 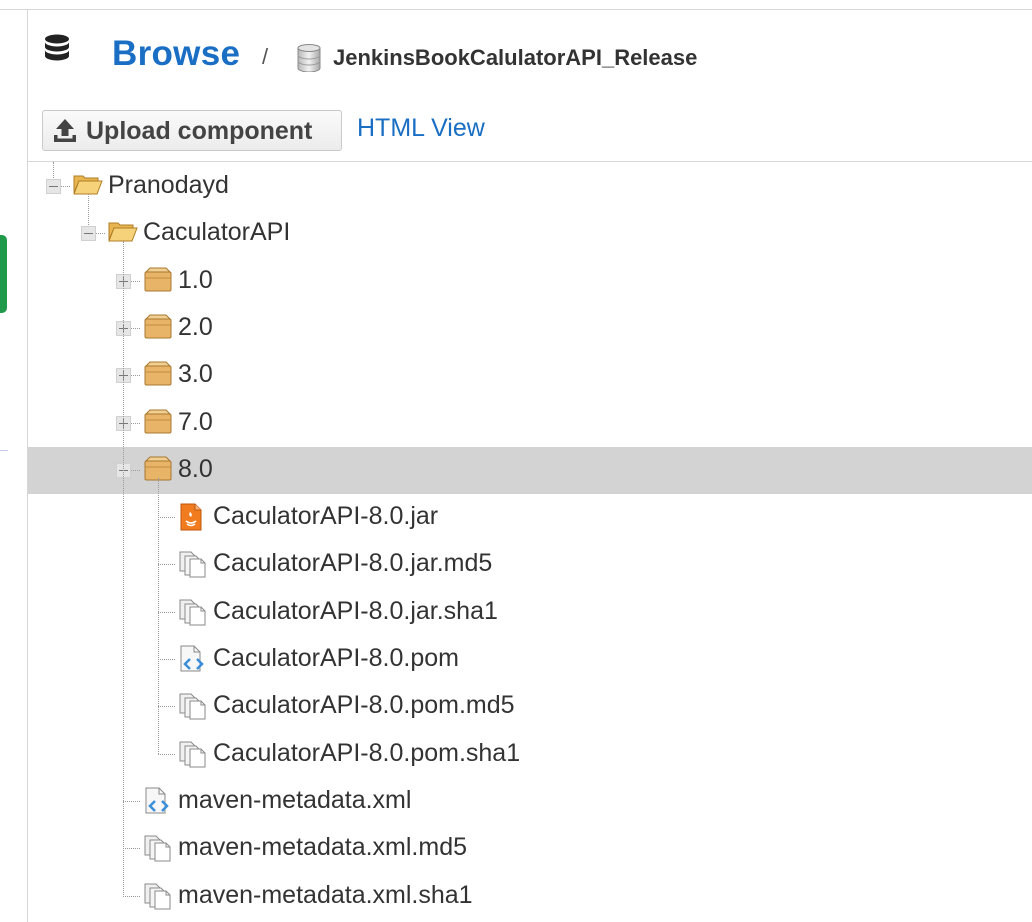 I want to click on tree-node-label: maven-metadata.xml, so click(x=295, y=799).